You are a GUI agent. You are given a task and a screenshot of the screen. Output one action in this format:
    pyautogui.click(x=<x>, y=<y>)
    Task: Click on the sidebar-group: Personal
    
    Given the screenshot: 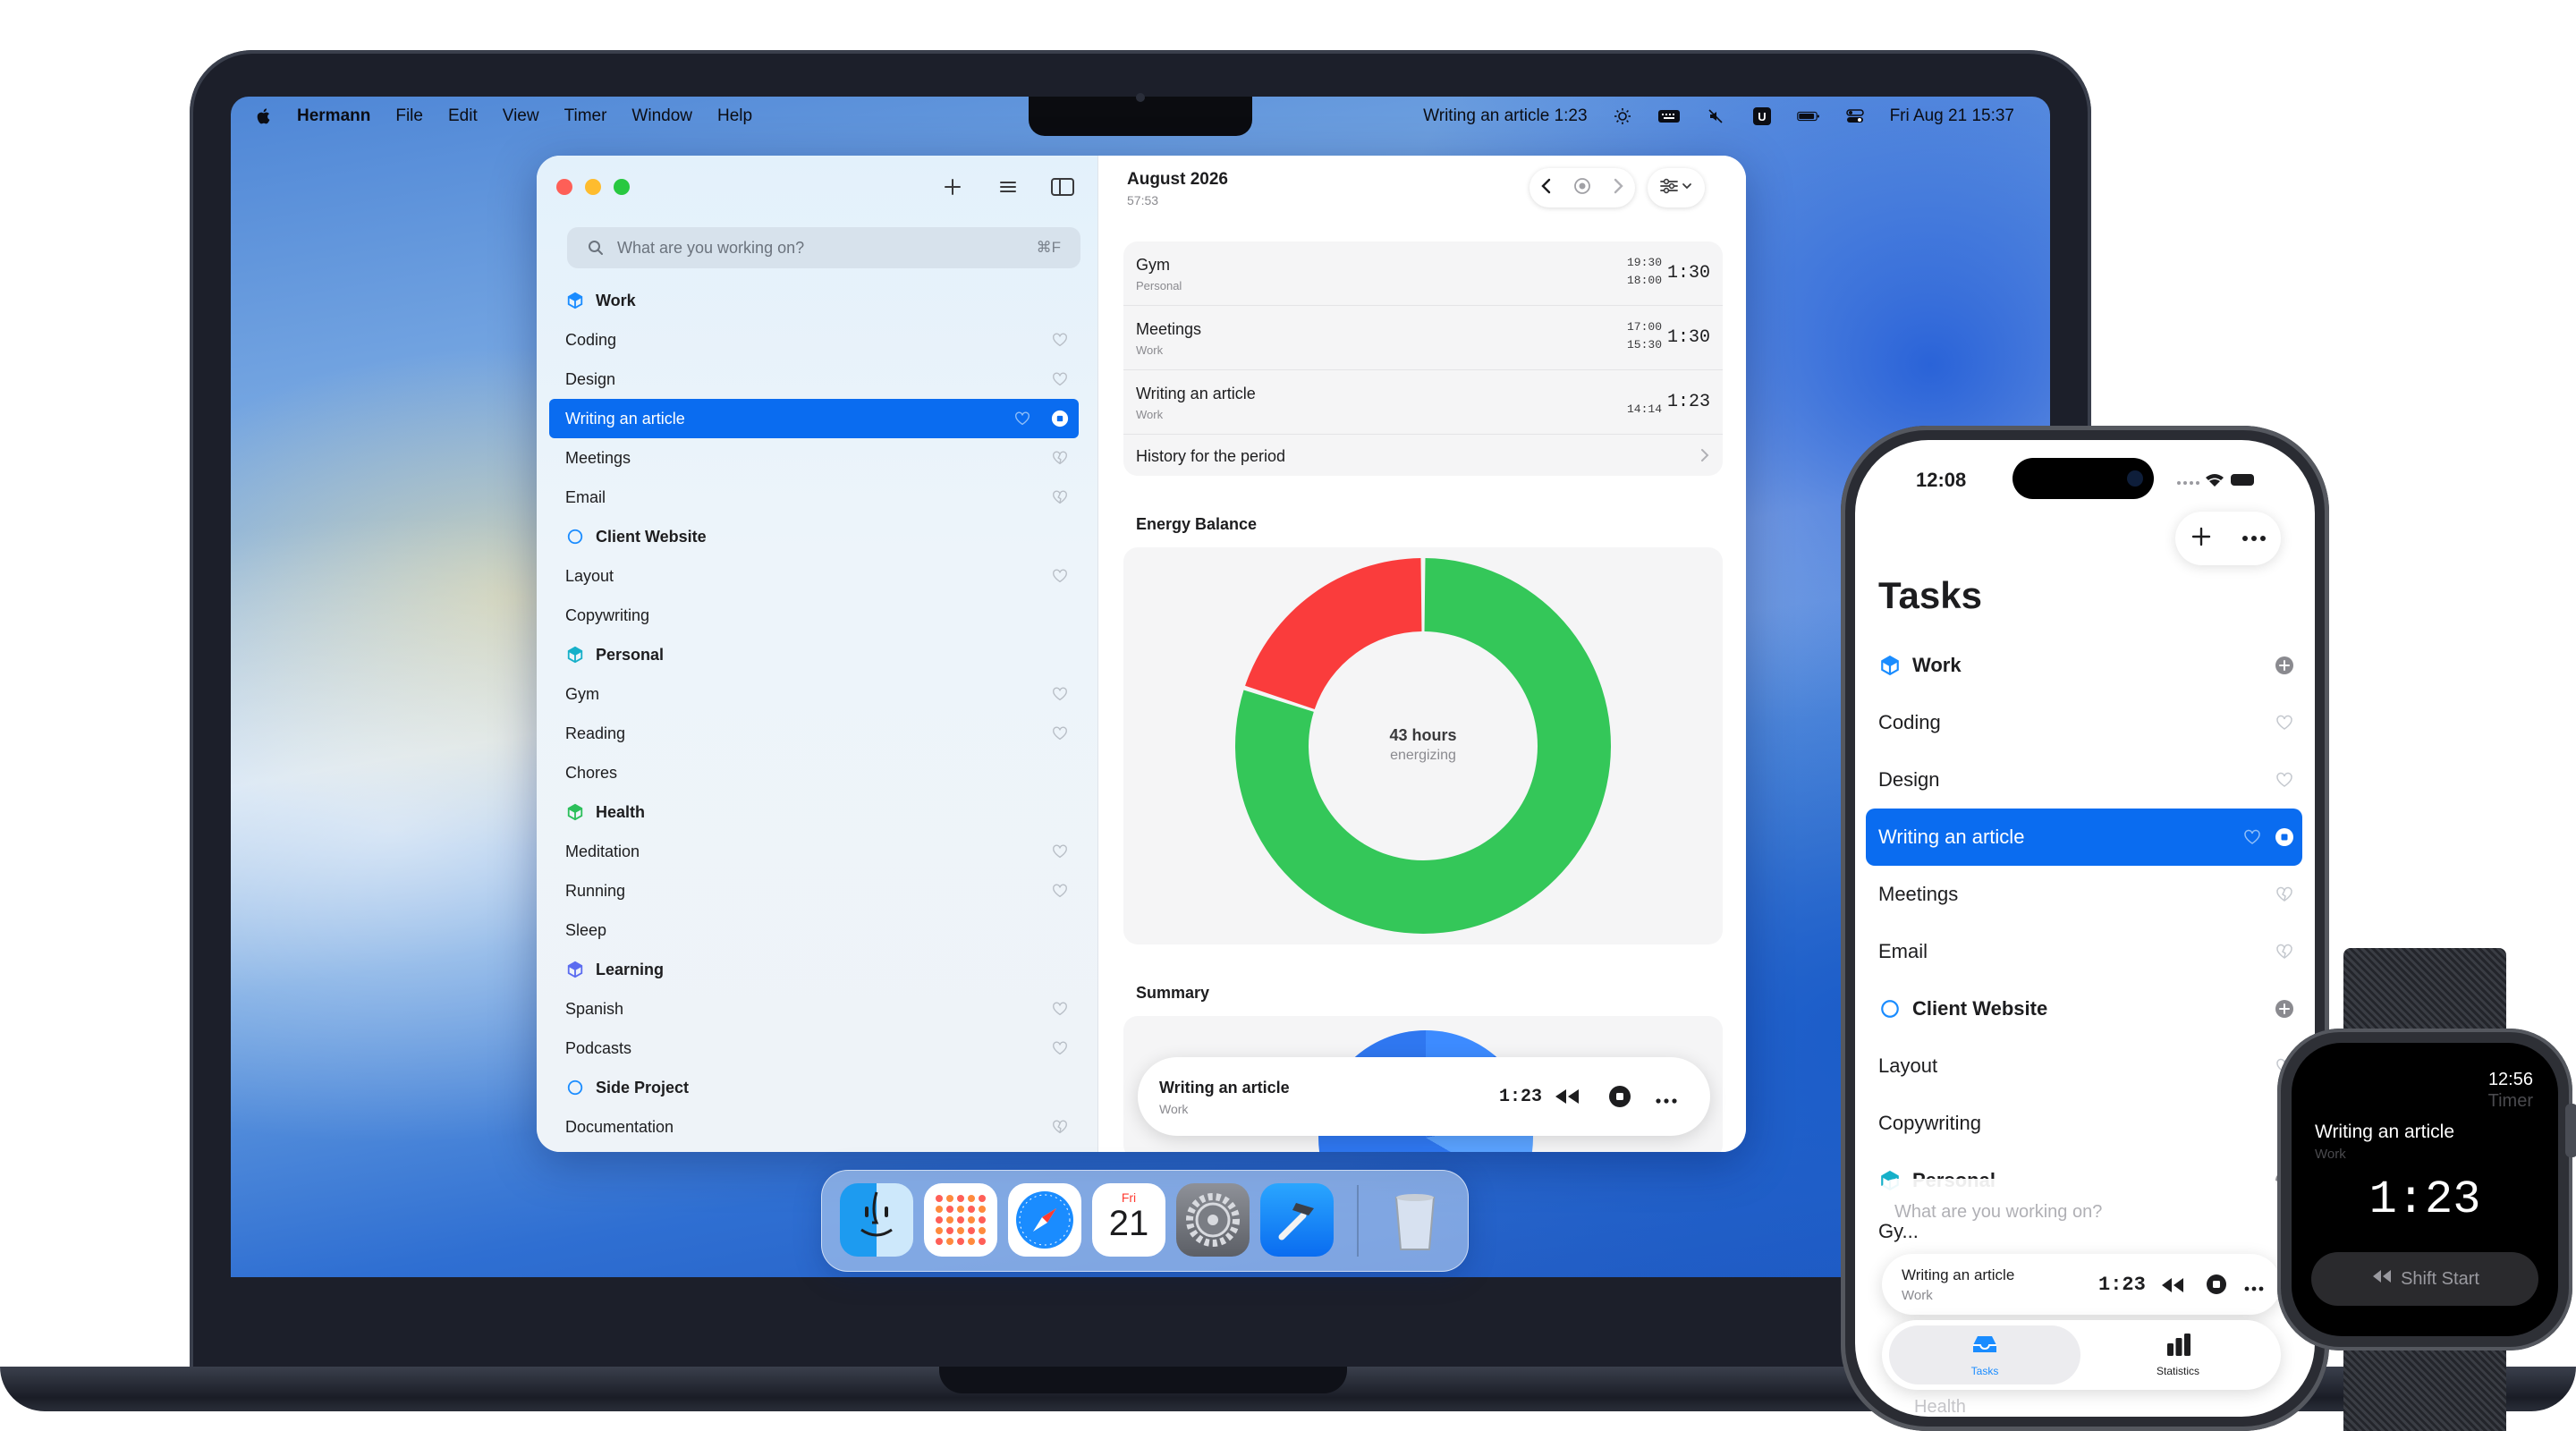 What is the action you would take?
    pyautogui.click(x=814, y=655)
    